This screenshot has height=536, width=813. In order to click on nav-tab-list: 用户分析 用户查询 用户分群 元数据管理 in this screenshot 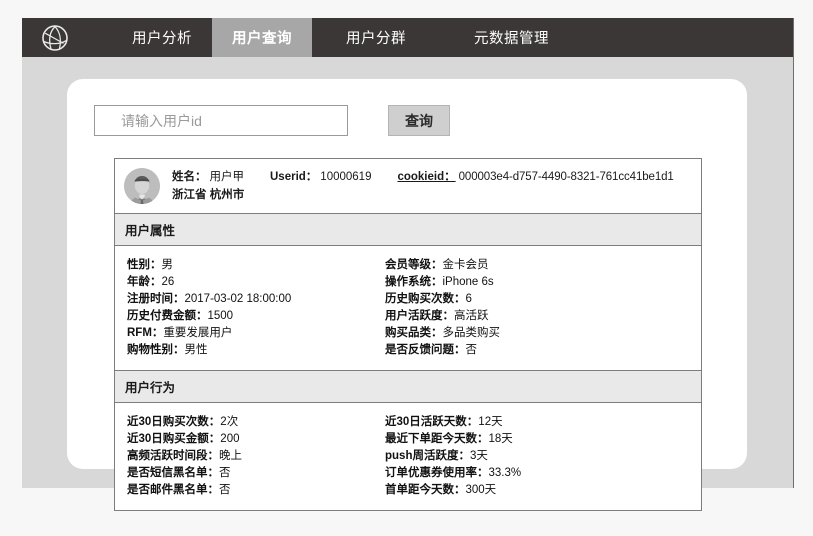, I will do `click(328, 37)`.